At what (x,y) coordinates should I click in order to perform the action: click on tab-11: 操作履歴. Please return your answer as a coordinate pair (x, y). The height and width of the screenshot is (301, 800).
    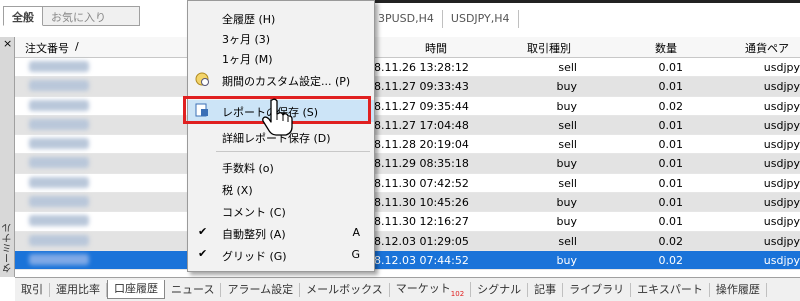
    Looking at the image, I should click on (738, 289).